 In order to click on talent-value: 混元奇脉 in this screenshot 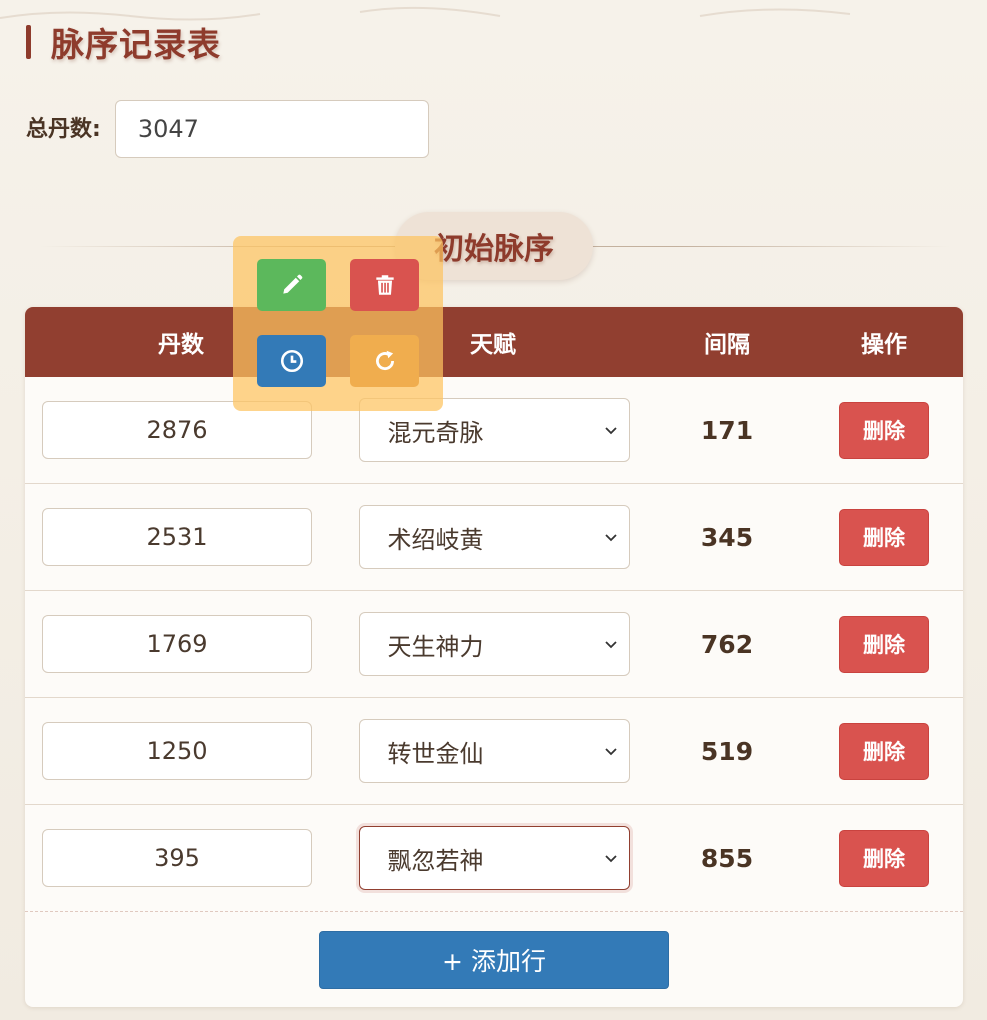, I will do `click(435, 432)`.